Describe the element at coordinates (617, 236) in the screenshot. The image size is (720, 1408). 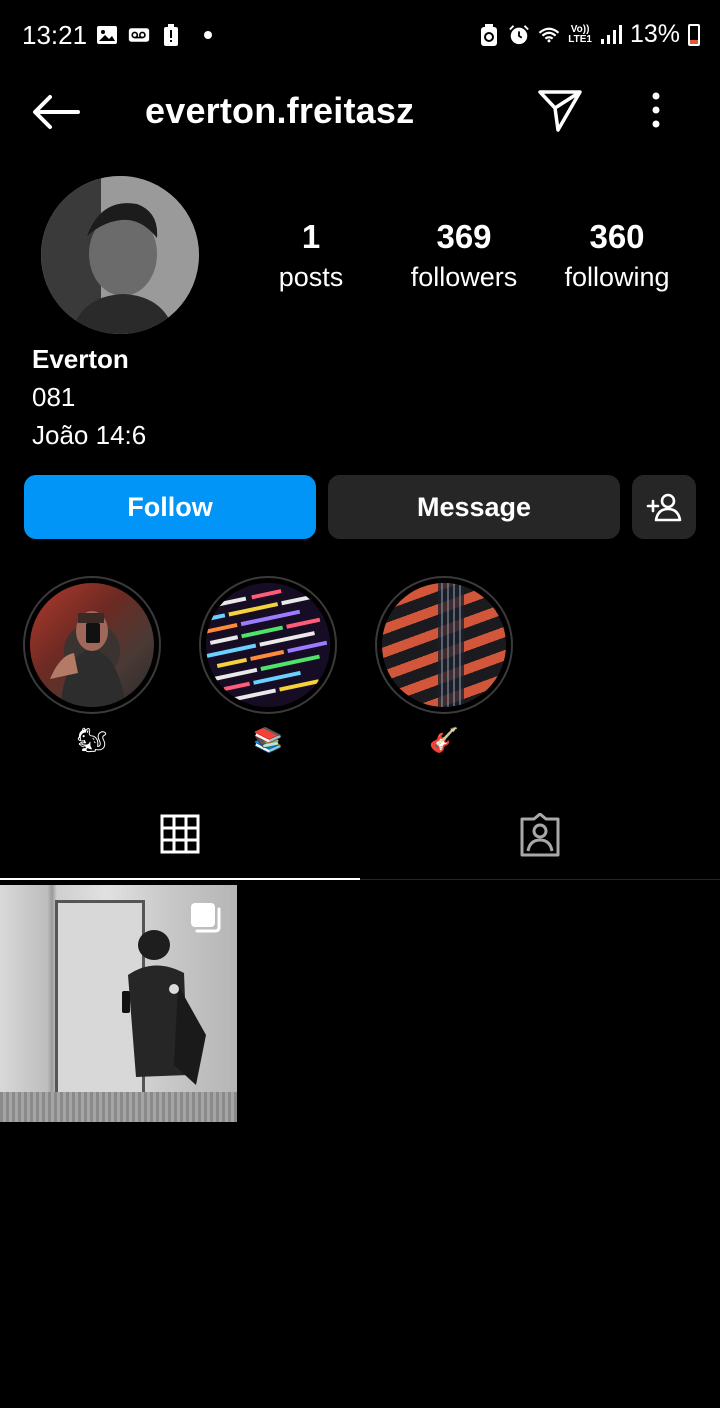
I see `following-count: 360` at that location.